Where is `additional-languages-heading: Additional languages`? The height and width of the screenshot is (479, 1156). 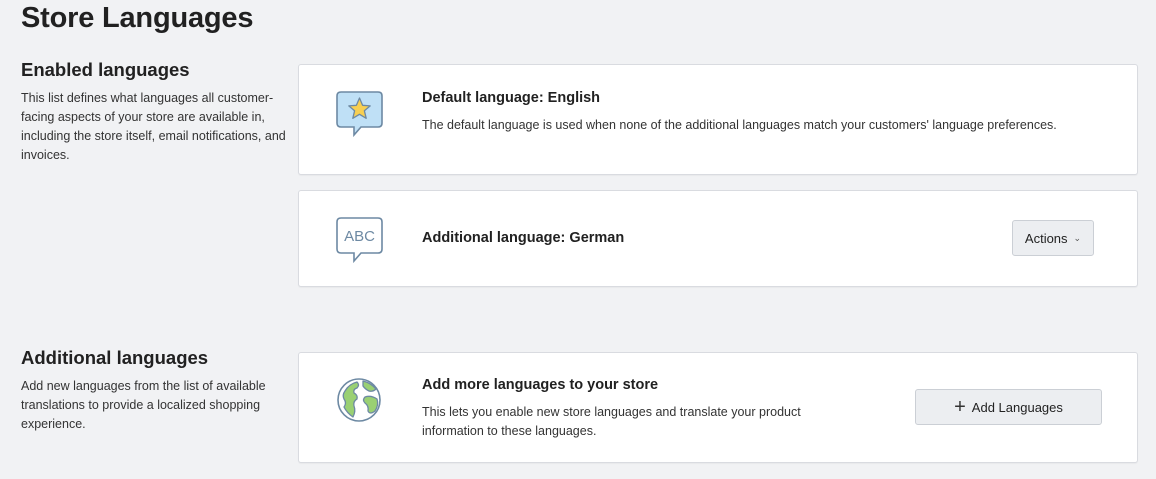
additional-languages-heading: Additional languages is located at coordinates (115, 357).